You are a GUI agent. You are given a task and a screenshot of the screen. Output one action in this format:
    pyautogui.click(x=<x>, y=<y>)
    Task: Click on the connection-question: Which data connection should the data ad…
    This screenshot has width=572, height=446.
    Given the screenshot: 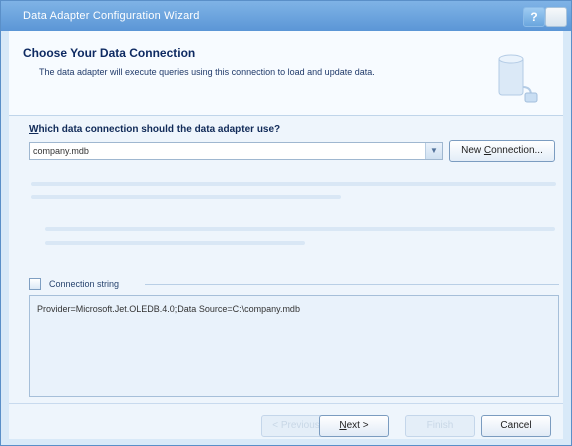 What is the action you would take?
    pyautogui.click(x=154, y=129)
    